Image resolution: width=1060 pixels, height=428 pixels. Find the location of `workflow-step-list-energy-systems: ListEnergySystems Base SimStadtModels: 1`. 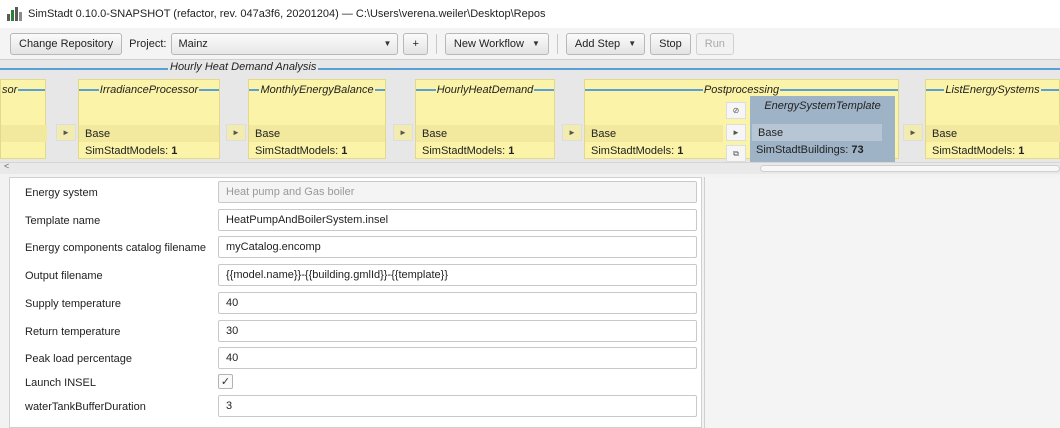

workflow-step-list-energy-systems: ListEnergySystems Base SimStadtModels: 1 is located at coordinates (992, 119).